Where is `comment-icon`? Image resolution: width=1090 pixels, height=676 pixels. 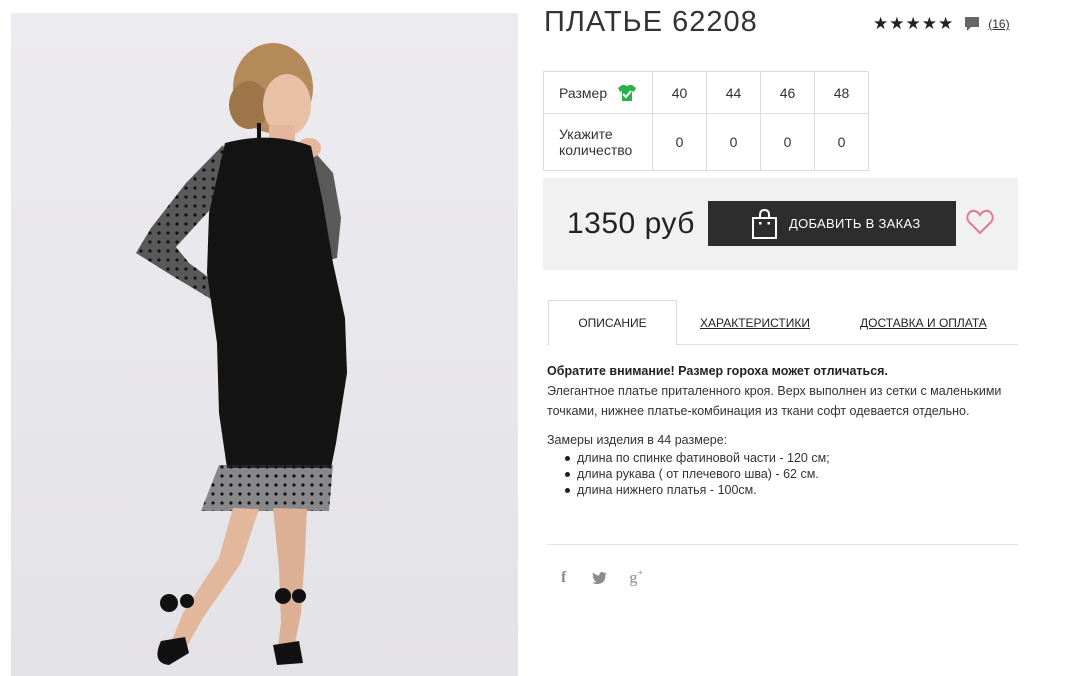 comment-icon is located at coordinates (972, 23).